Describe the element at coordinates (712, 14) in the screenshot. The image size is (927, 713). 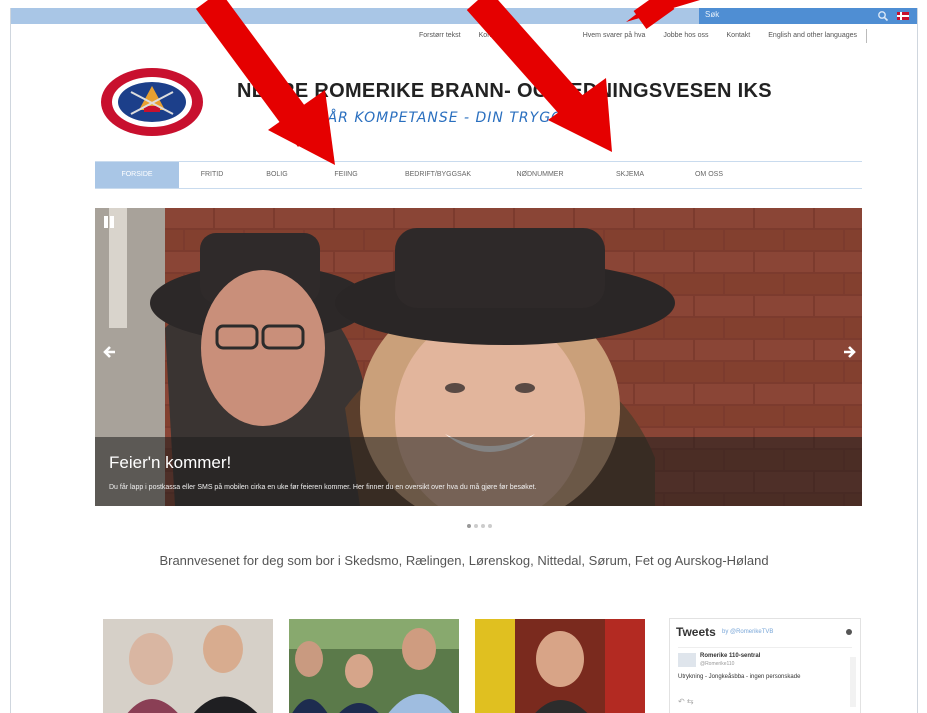
I see `search-input: Søk` at that location.